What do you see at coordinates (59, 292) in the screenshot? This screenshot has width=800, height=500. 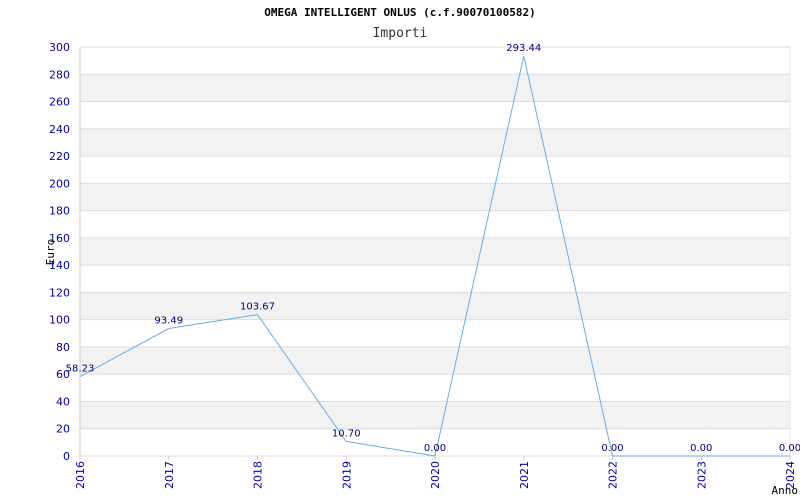 I see `y-tick-label: 120` at bounding box center [59, 292].